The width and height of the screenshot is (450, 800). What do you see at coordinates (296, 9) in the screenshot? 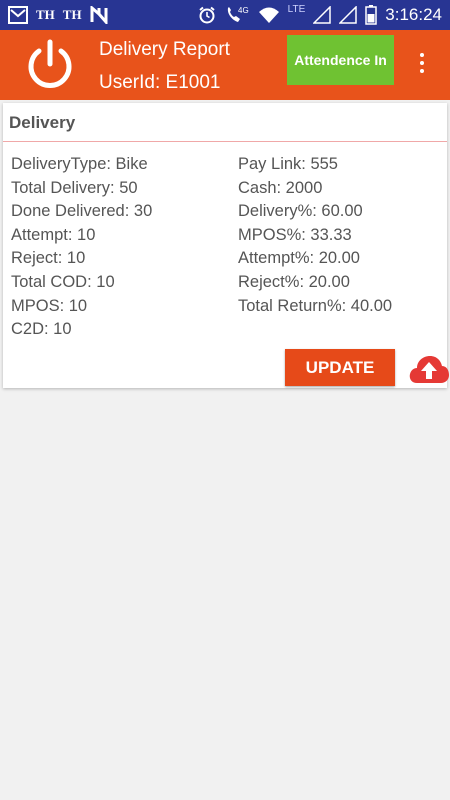
I see `network-lte-label: LTE` at bounding box center [296, 9].